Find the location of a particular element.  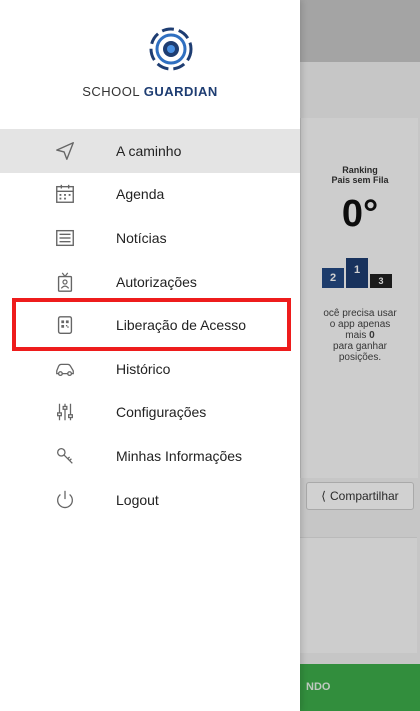

sliders-icon is located at coordinates (65, 412).